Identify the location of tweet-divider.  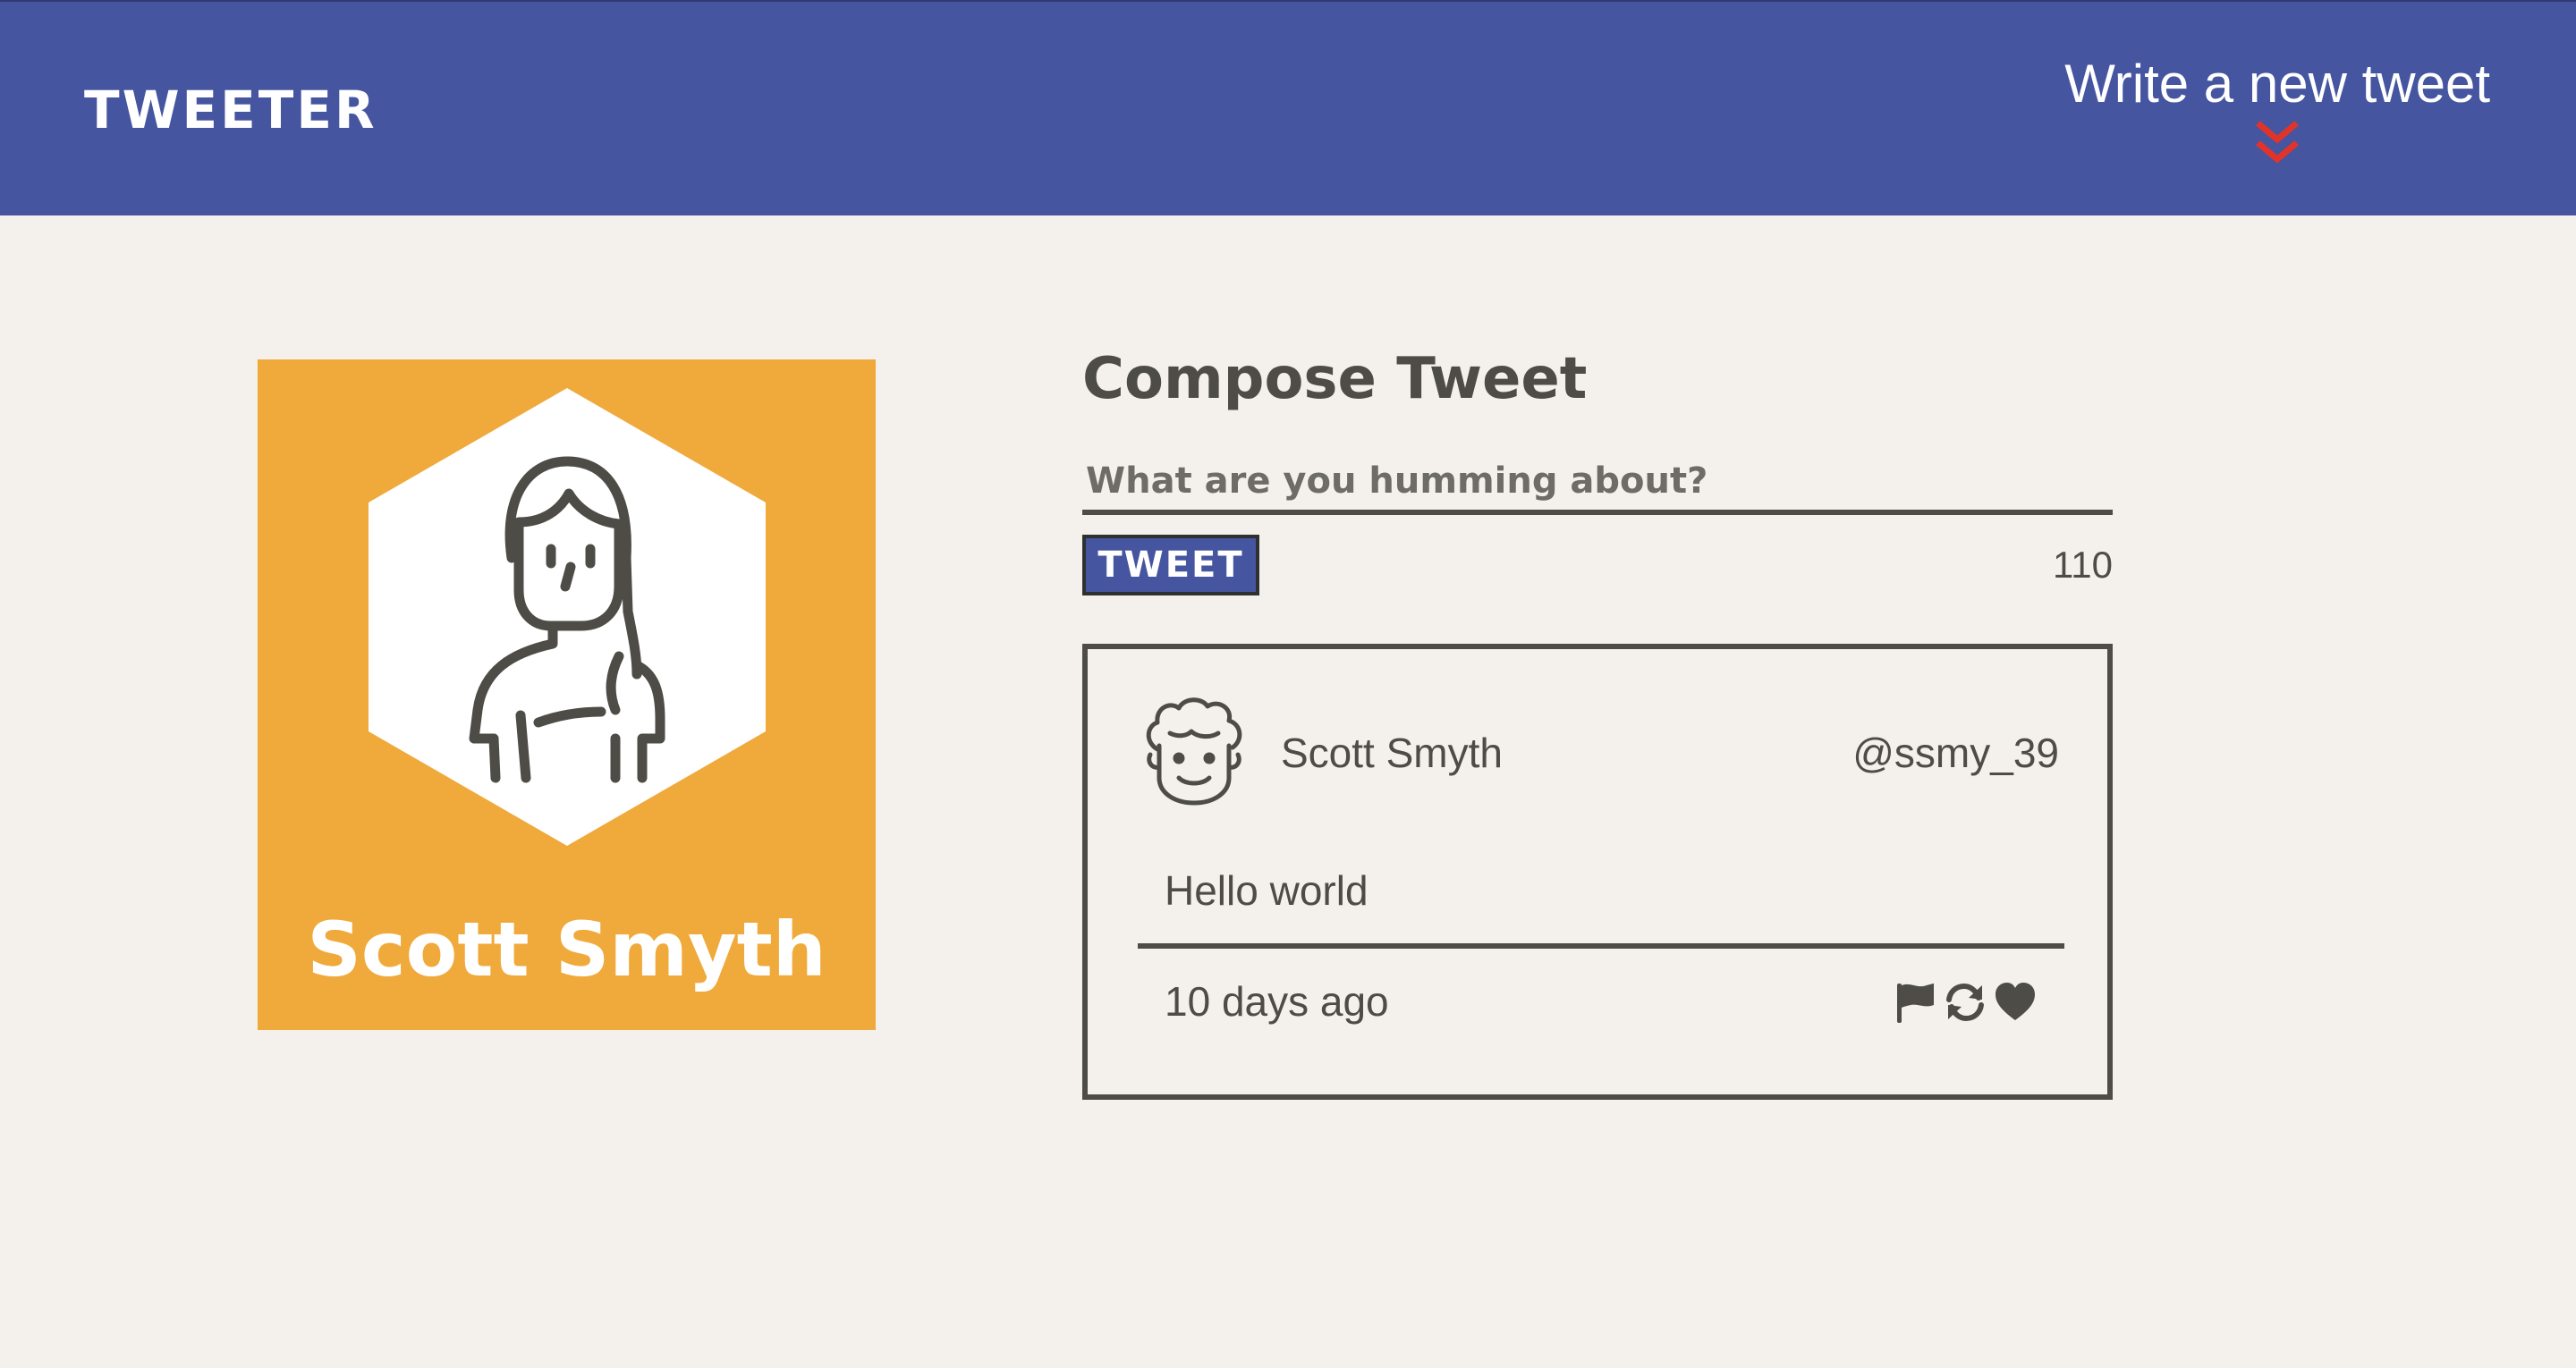
(1601, 946).